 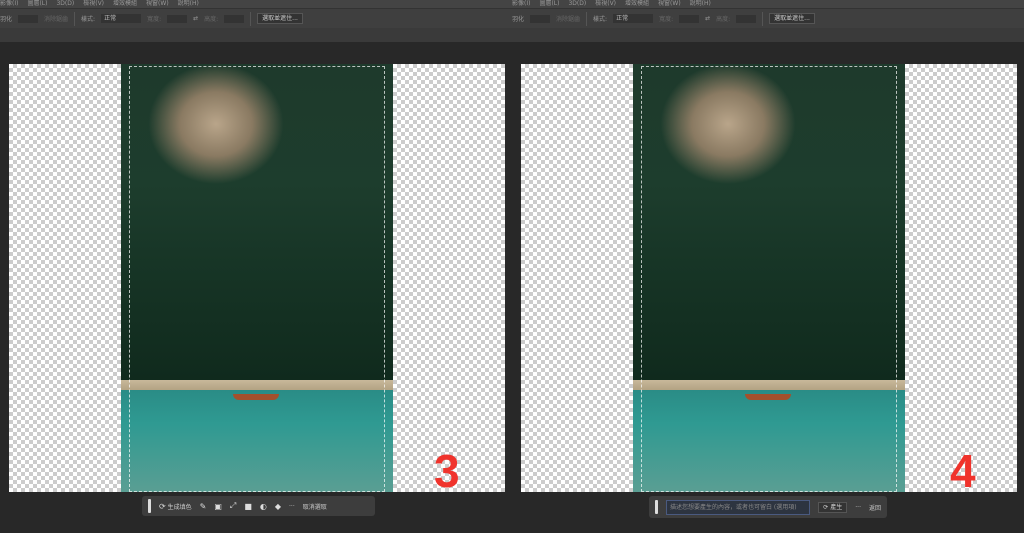 What do you see at coordinates (315, 506) in the screenshot?
I see `deselect-button: 取消選取` at bounding box center [315, 506].